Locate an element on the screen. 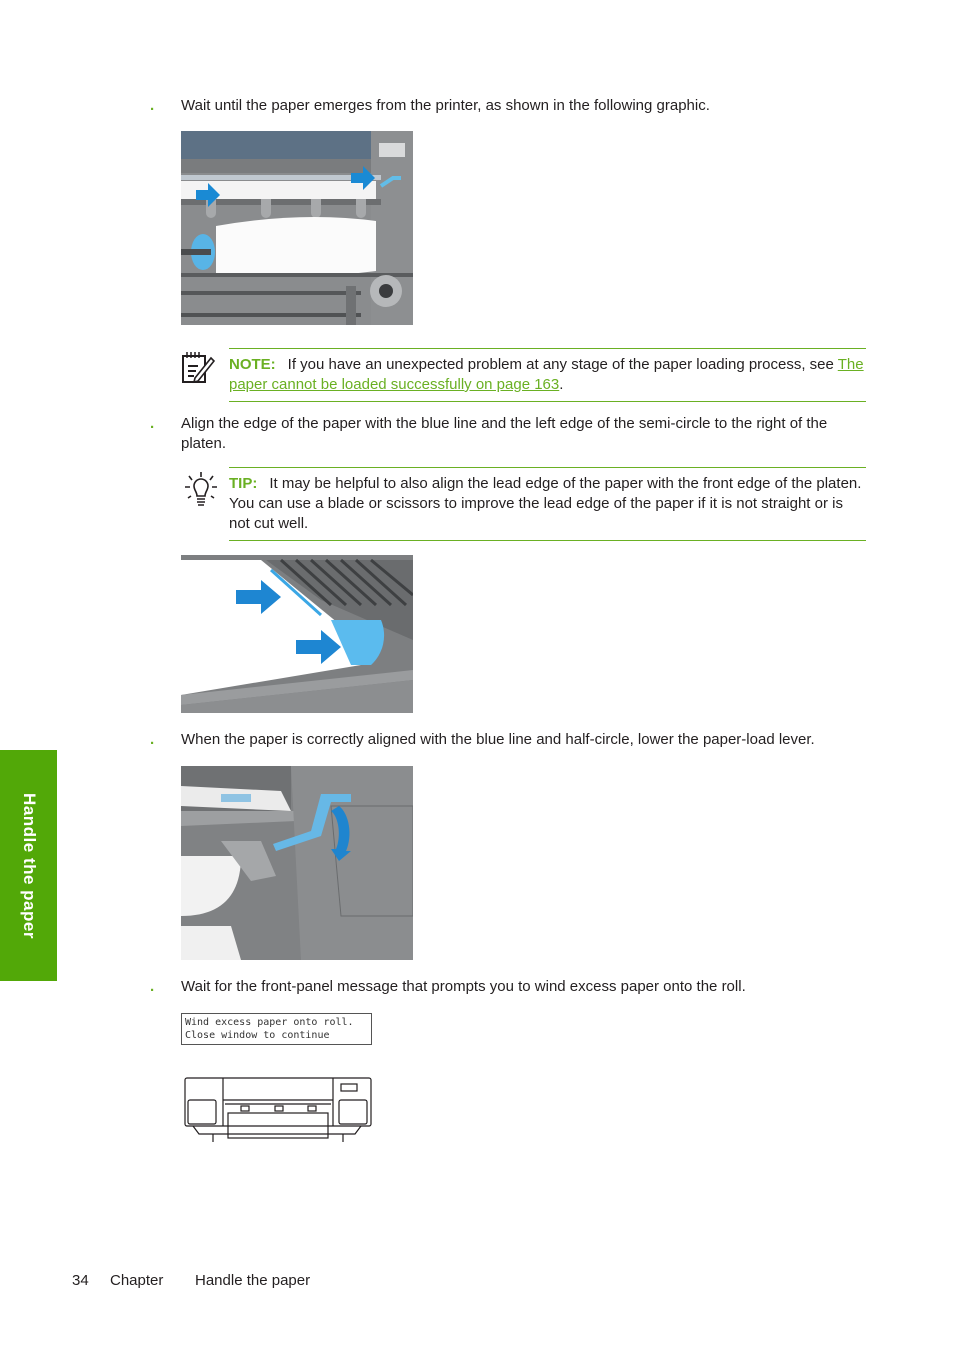 Image resolution: width=954 pixels, height=1350 pixels. lightbulb-icon is located at coordinates (201, 491).